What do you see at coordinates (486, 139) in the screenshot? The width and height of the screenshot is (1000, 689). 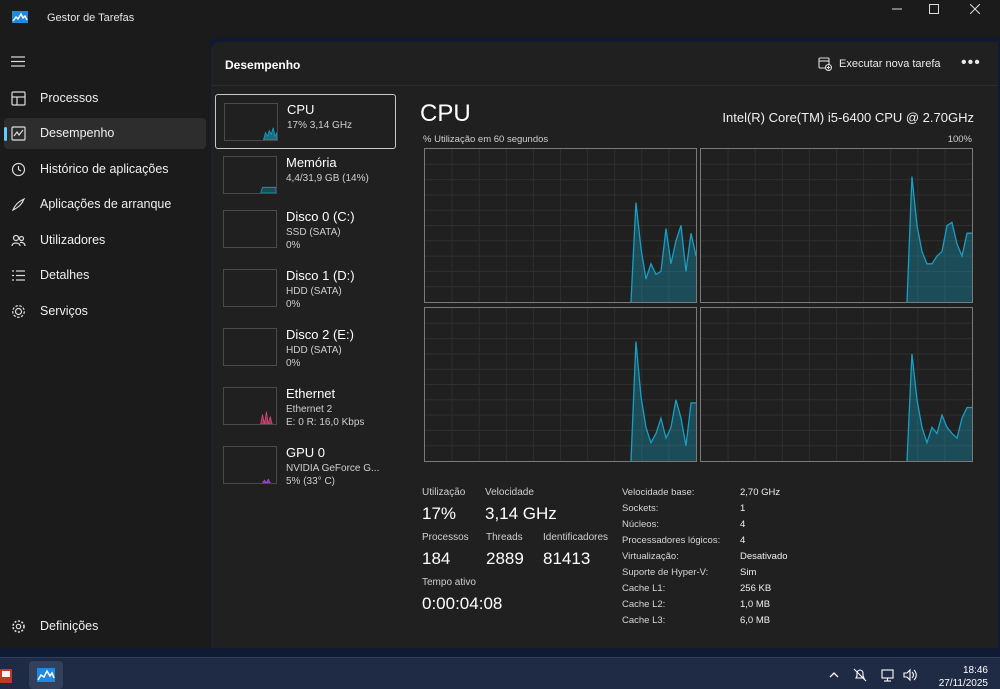 I see `graph-axis-label: % Utilização em 60 segundos` at bounding box center [486, 139].